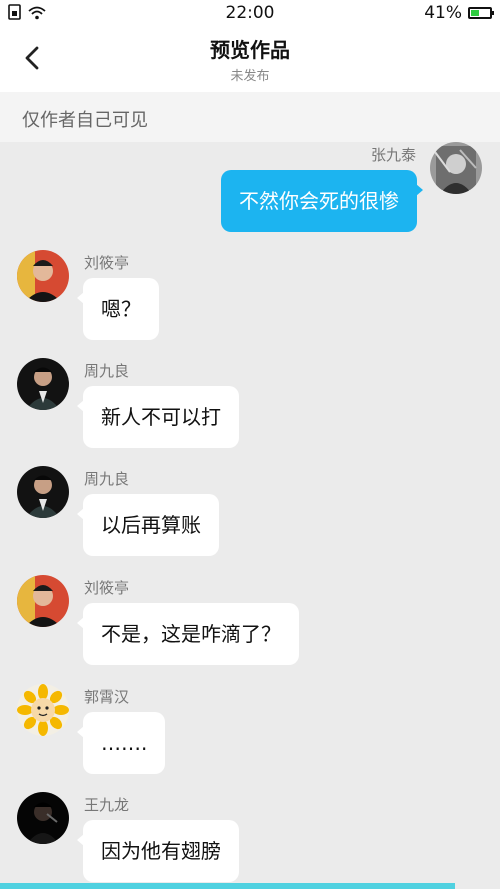 The height and width of the screenshot is (889, 500). What do you see at coordinates (85, 120) in the screenshot?
I see `visibility-notice: 仅作者自己可见` at bounding box center [85, 120].